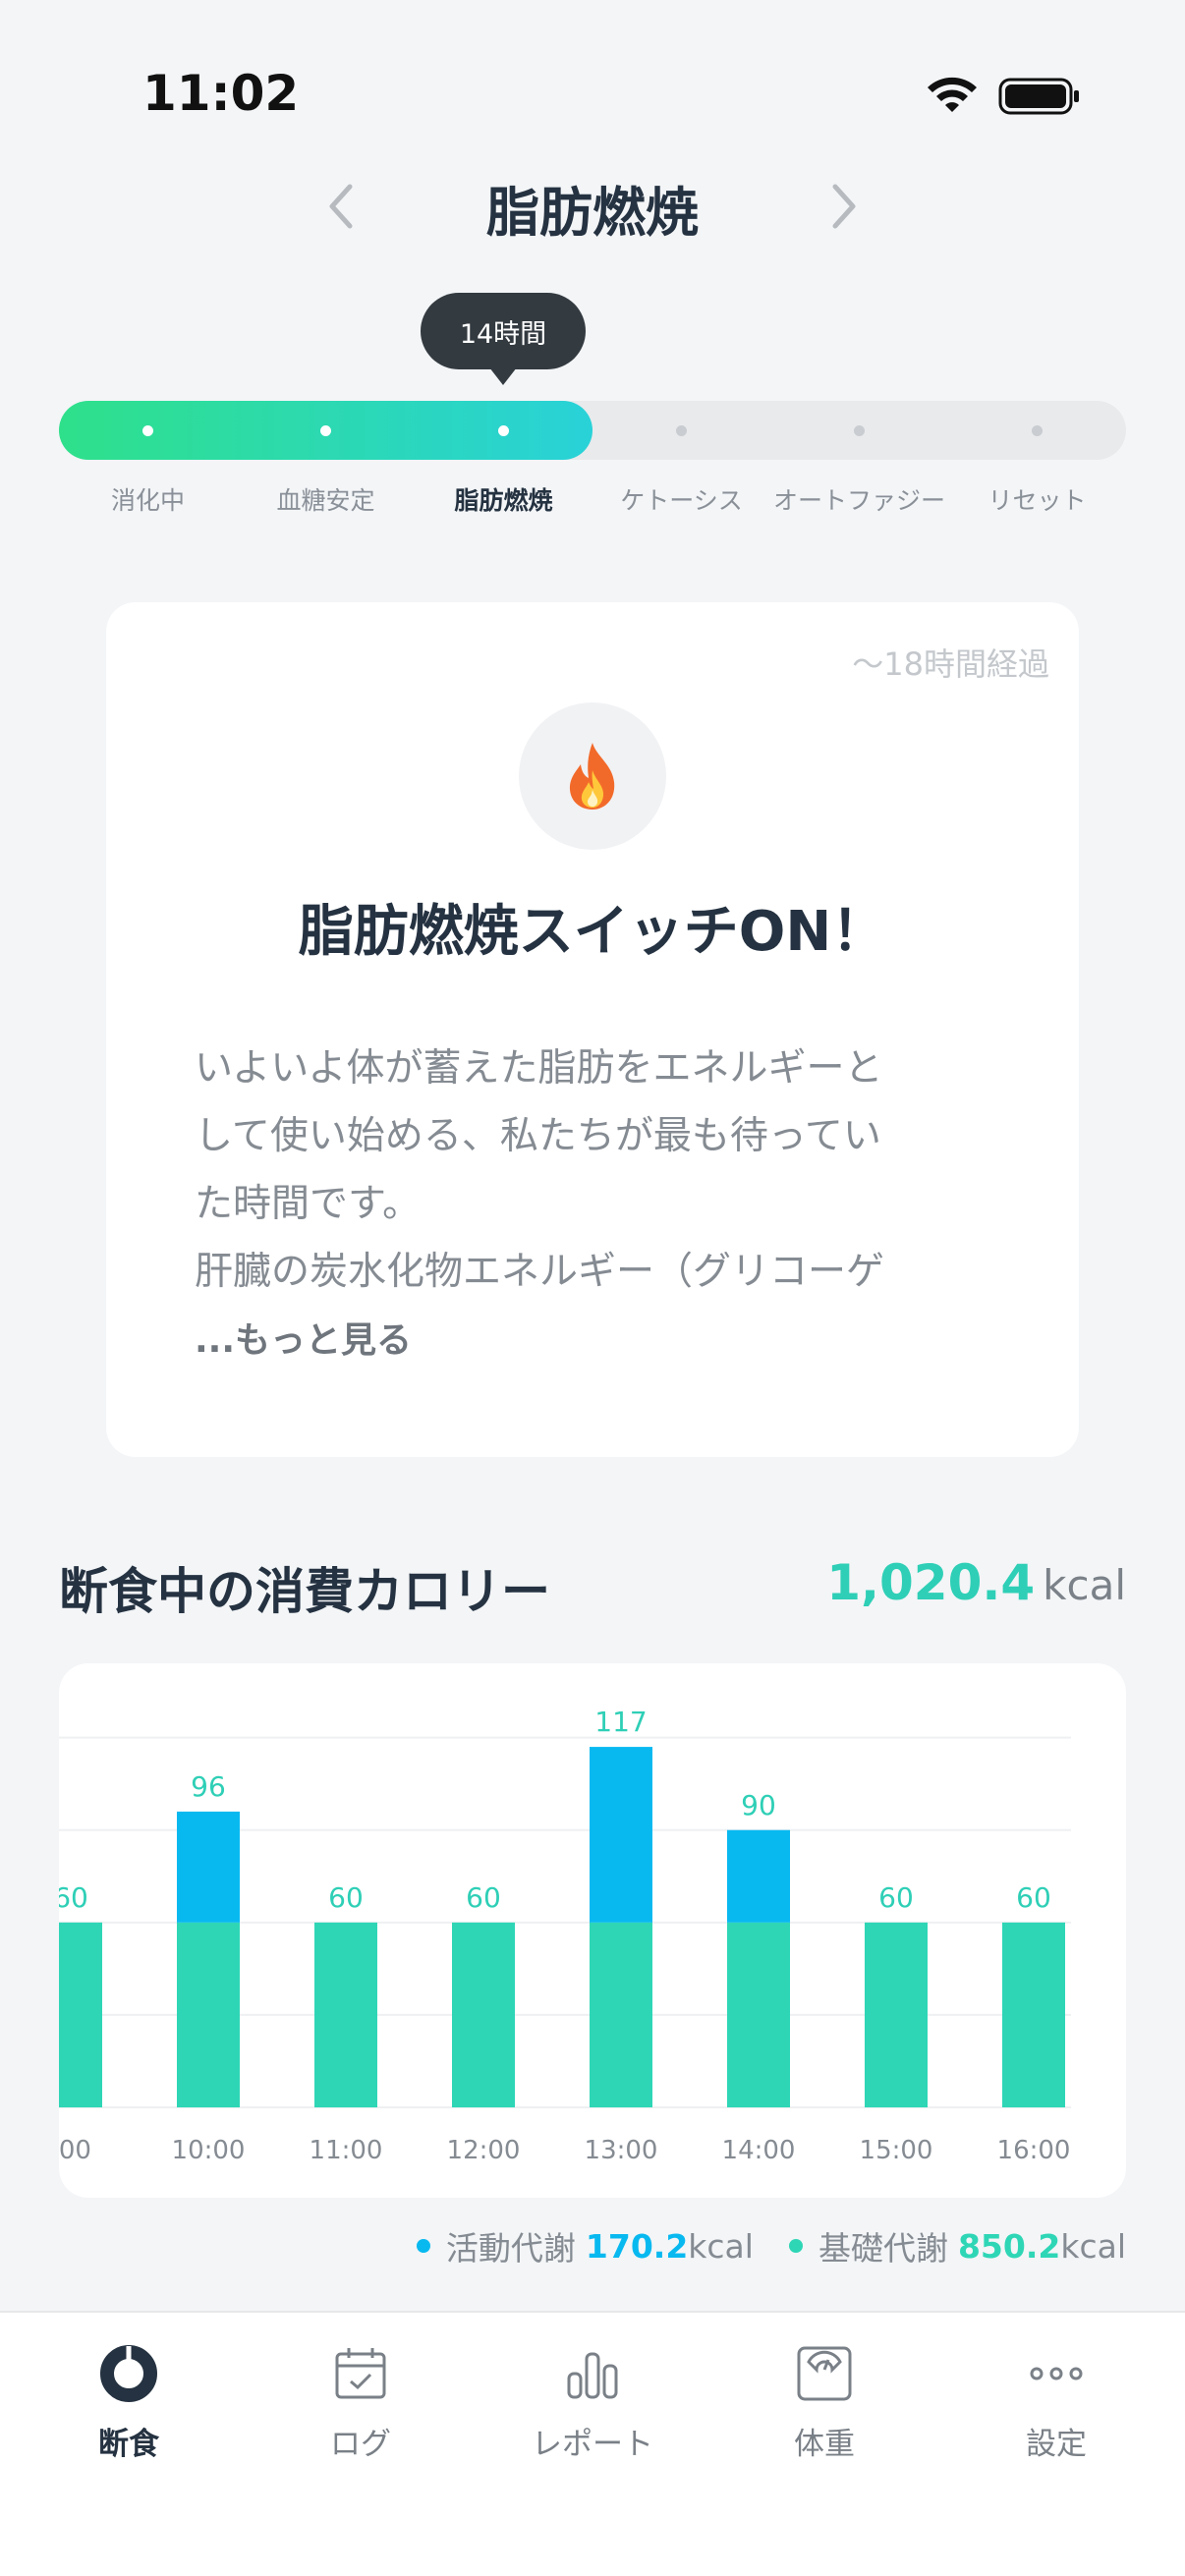 The width and height of the screenshot is (1185, 2576). Describe the element at coordinates (129, 2373) in the screenshot. I see `fasting-ring-icon` at that location.